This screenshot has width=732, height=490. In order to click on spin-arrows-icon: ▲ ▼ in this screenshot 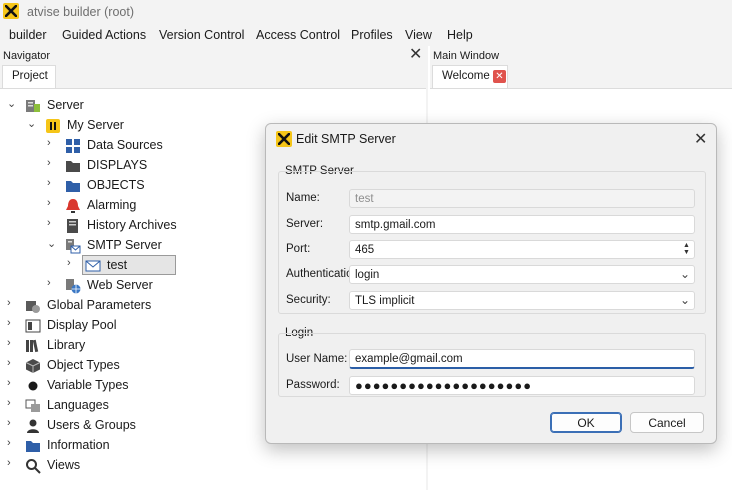, I will do `click(687, 249)`.